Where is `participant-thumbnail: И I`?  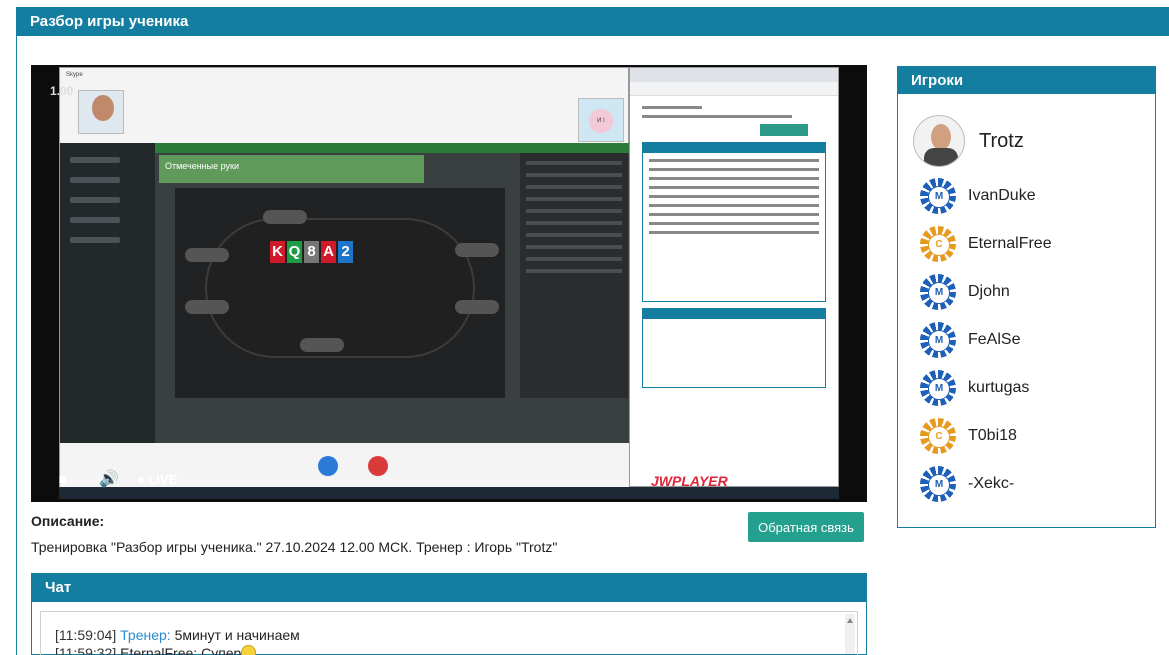 participant-thumbnail: И I is located at coordinates (601, 120).